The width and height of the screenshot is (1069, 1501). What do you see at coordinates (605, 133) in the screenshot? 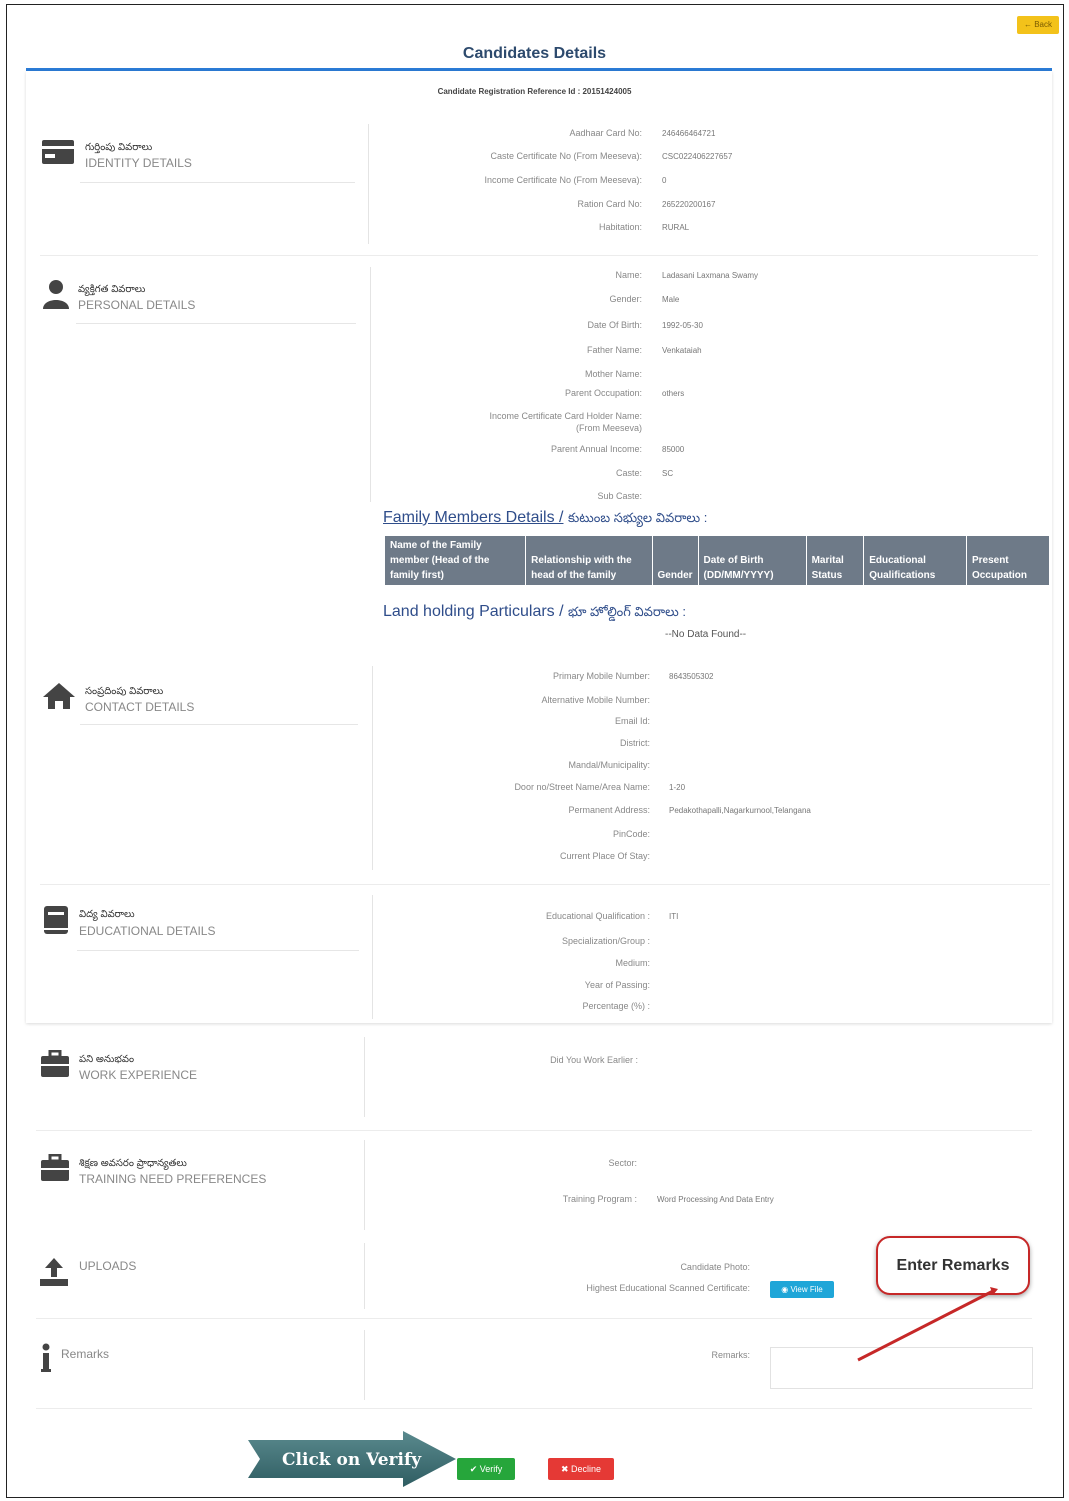
I see `field-label: Aadhaar Card No:` at bounding box center [605, 133].